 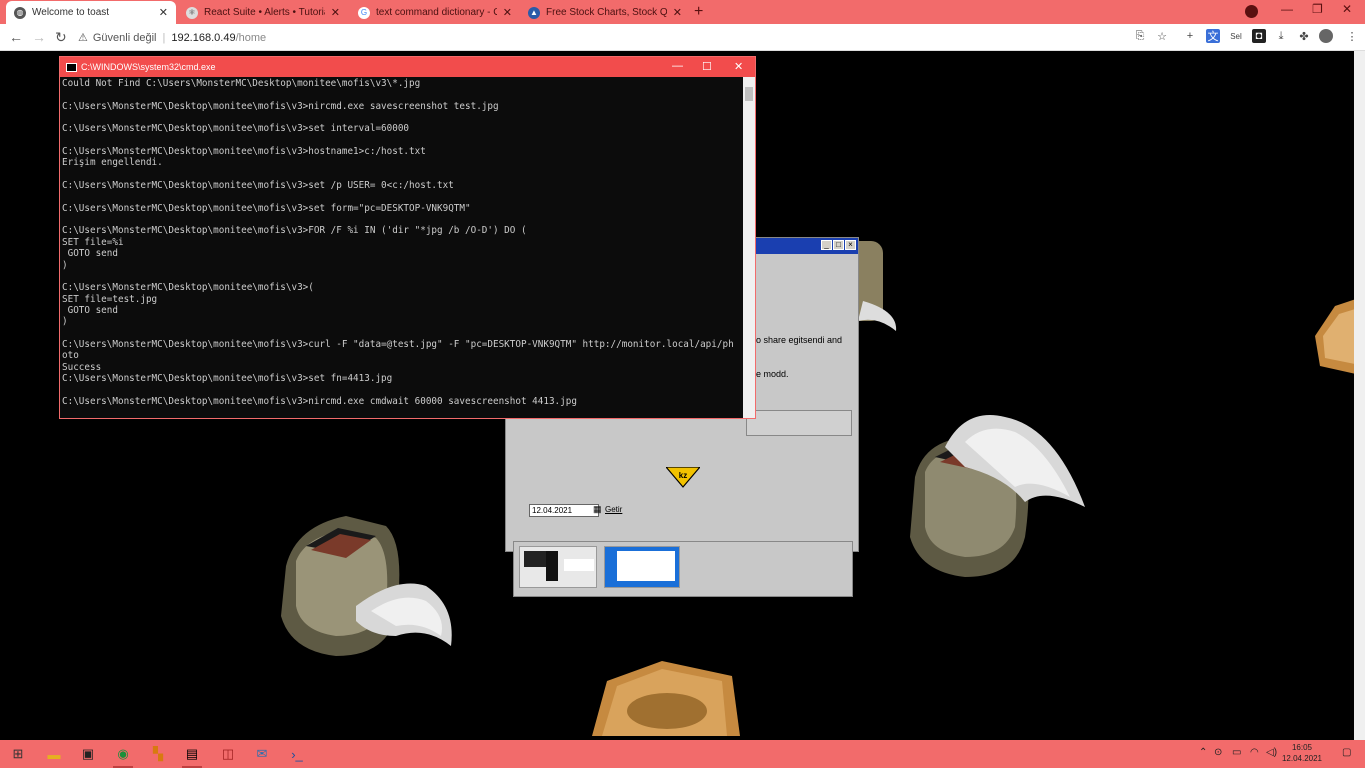 What do you see at coordinates (534, 12) in the screenshot?
I see `chart-icon: ▲` at bounding box center [534, 12].